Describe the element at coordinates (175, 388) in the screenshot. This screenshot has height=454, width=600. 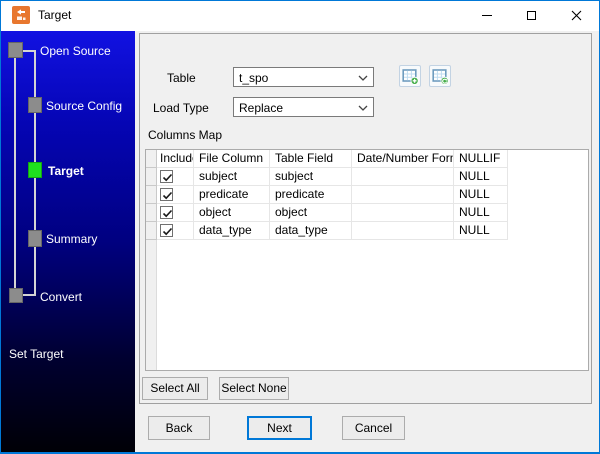
I see `select-all-button: Select All` at that location.